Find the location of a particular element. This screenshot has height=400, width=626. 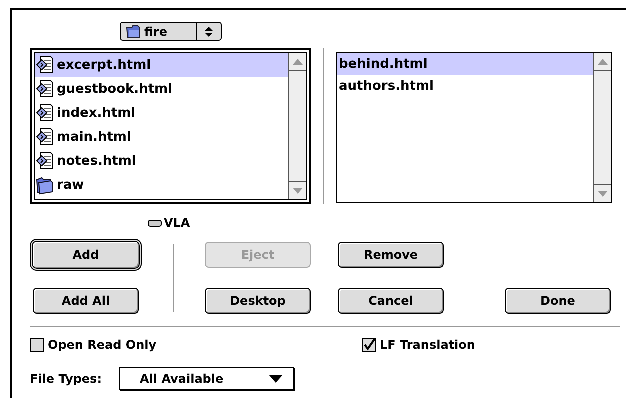

up-down-arrows-icon is located at coordinates (208, 31).